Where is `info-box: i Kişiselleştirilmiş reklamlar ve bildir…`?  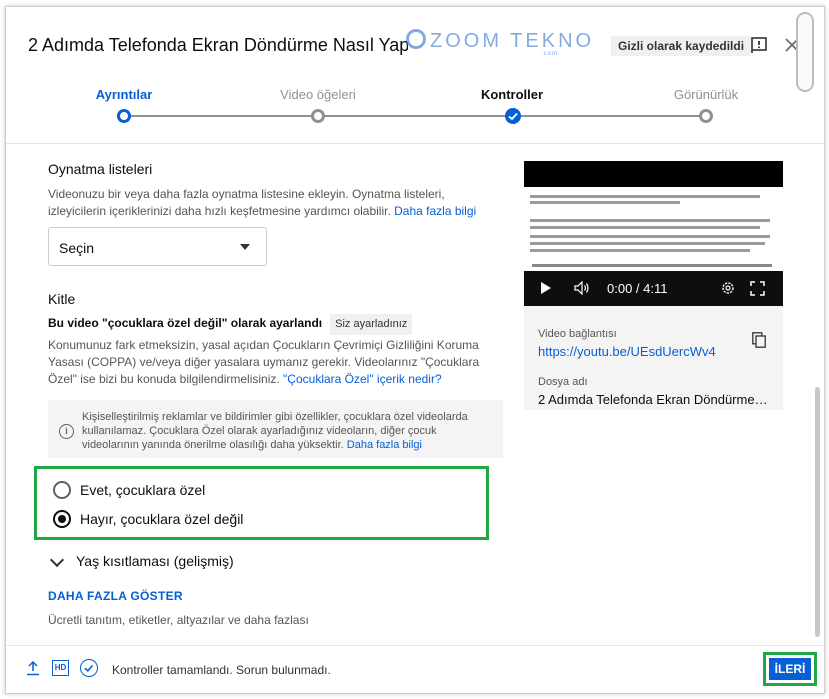 info-box: i Kişiselleştirilmiş reklamlar ve bildir… is located at coordinates (275, 429).